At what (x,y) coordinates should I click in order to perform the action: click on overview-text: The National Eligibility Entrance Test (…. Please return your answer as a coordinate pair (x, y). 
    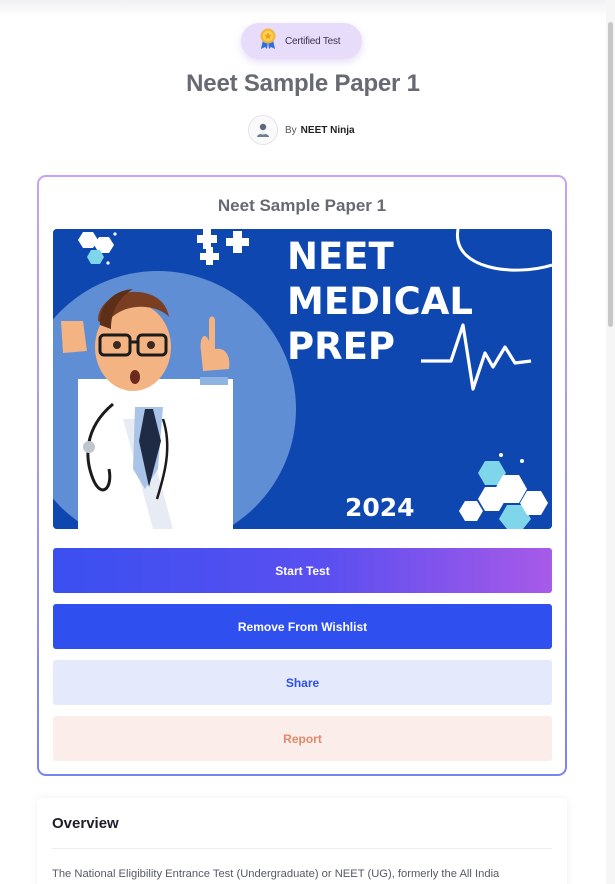
    Looking at the image, I should click on (276, 874).